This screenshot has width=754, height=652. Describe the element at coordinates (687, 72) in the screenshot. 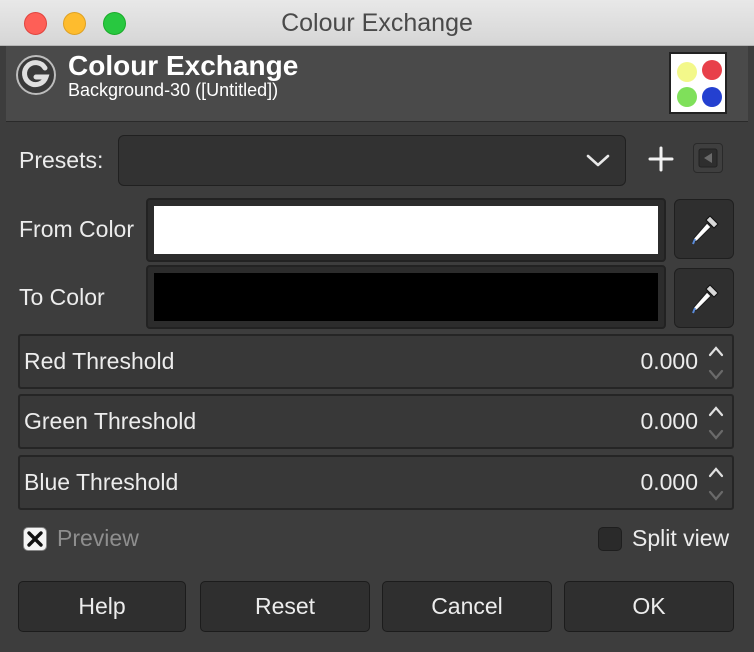

I see `yellow-dot` at that location.